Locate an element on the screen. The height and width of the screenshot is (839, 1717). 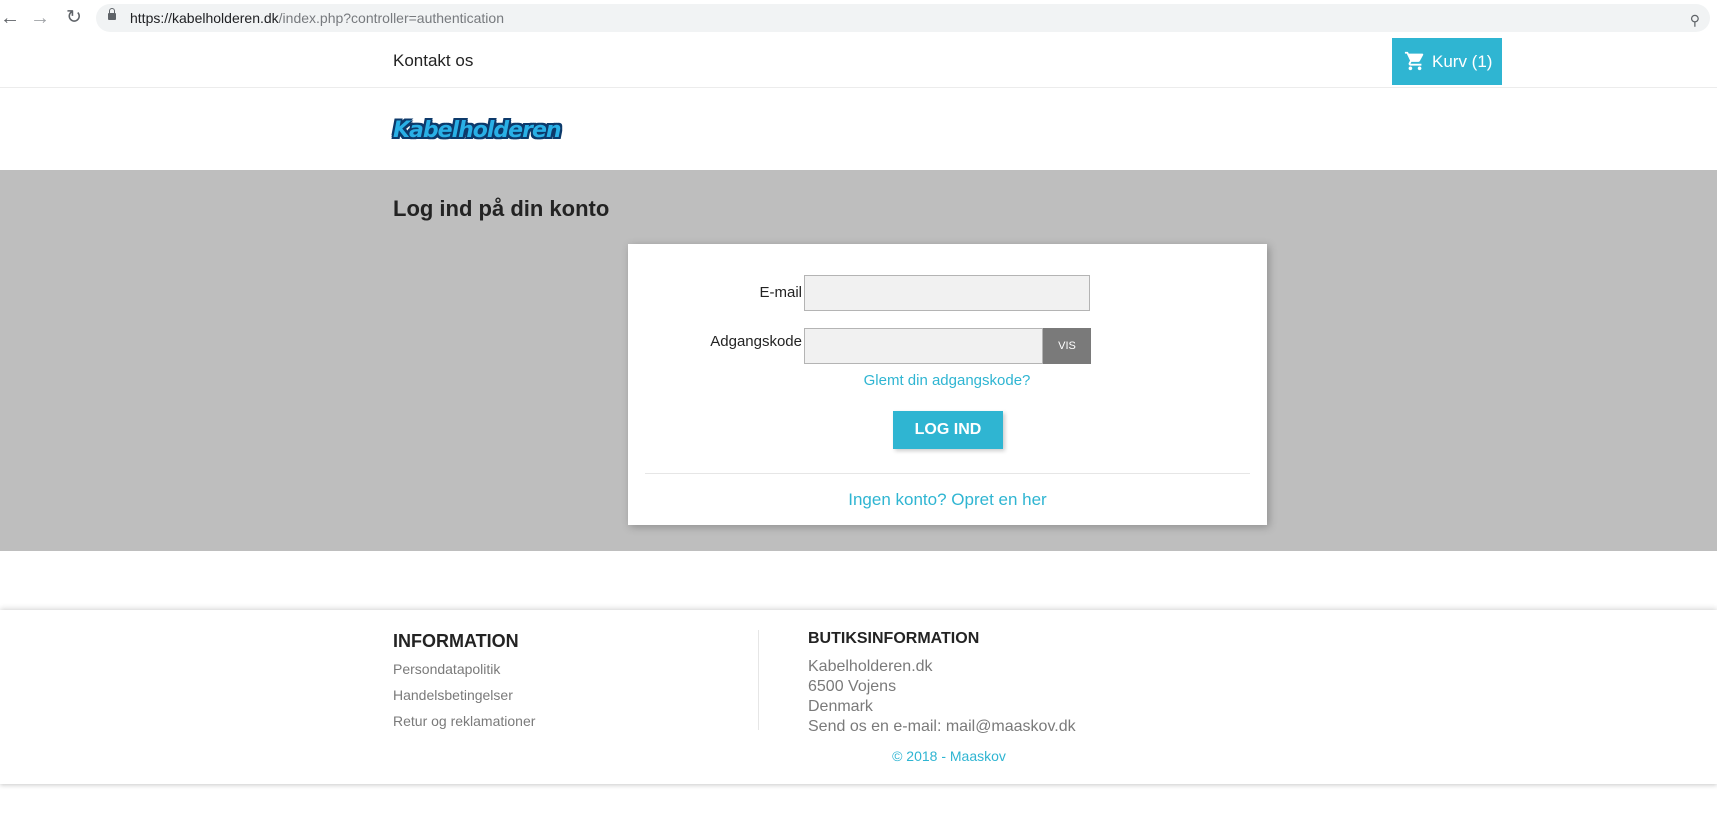
shopping-cart-icon is located at coordinates (1414, 61).